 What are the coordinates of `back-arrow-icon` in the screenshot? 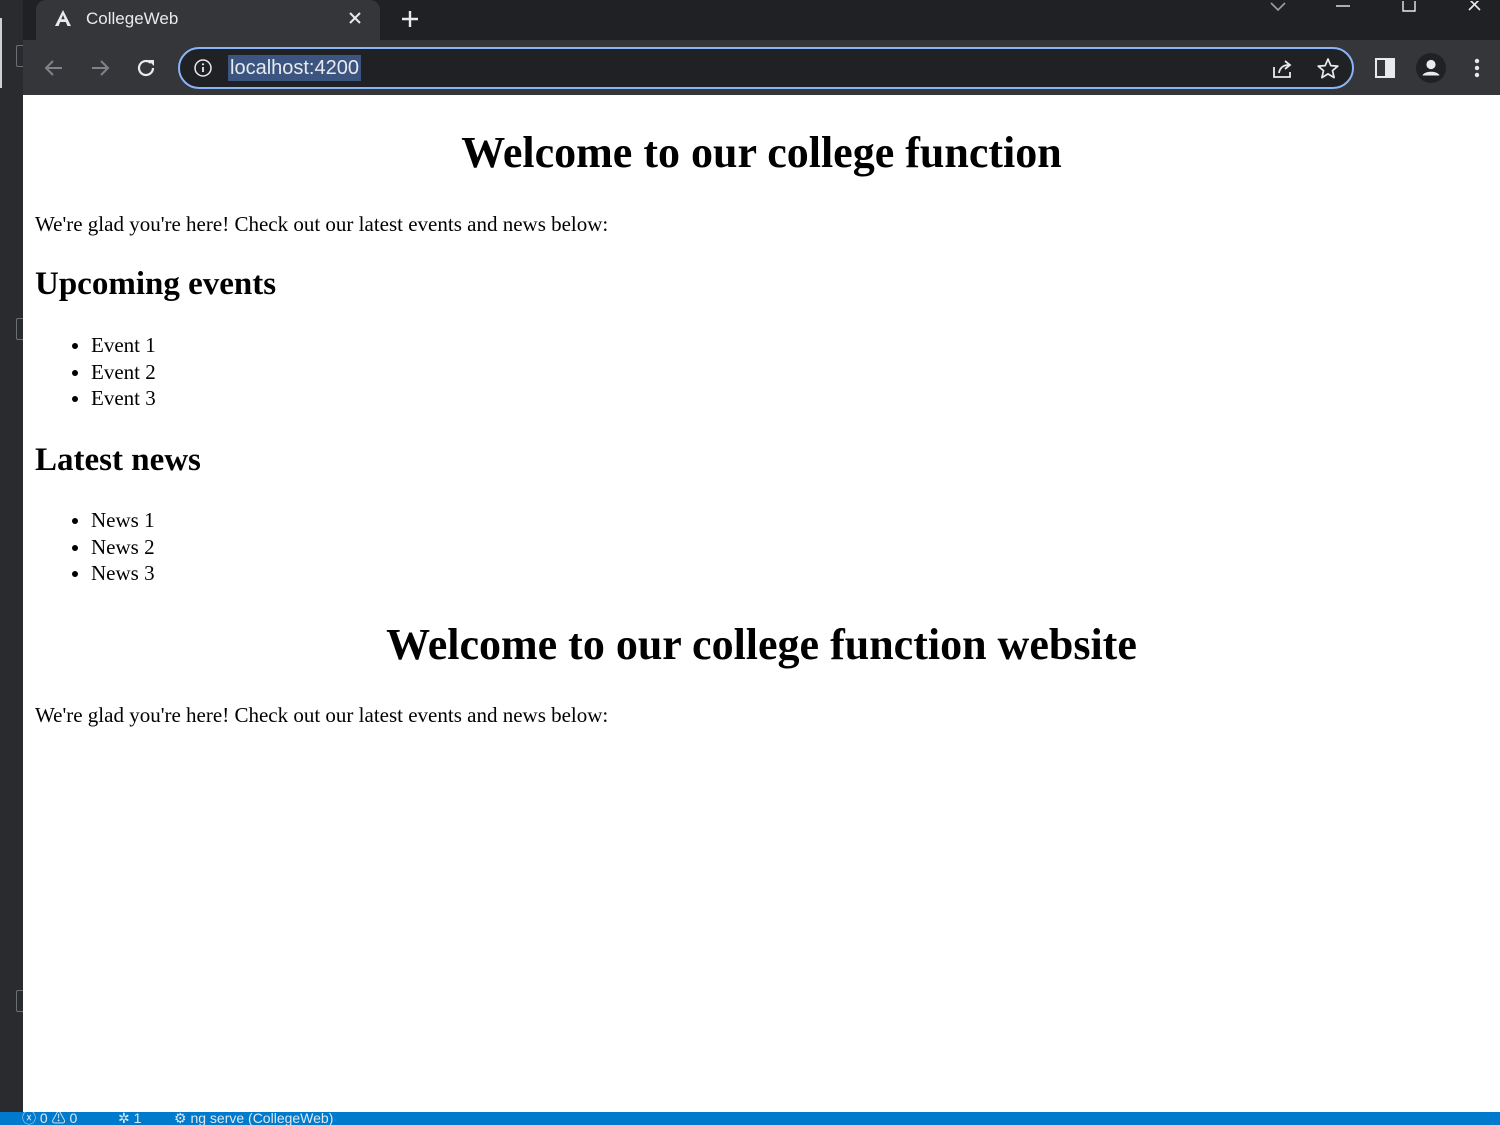 It's located at (54, 68).